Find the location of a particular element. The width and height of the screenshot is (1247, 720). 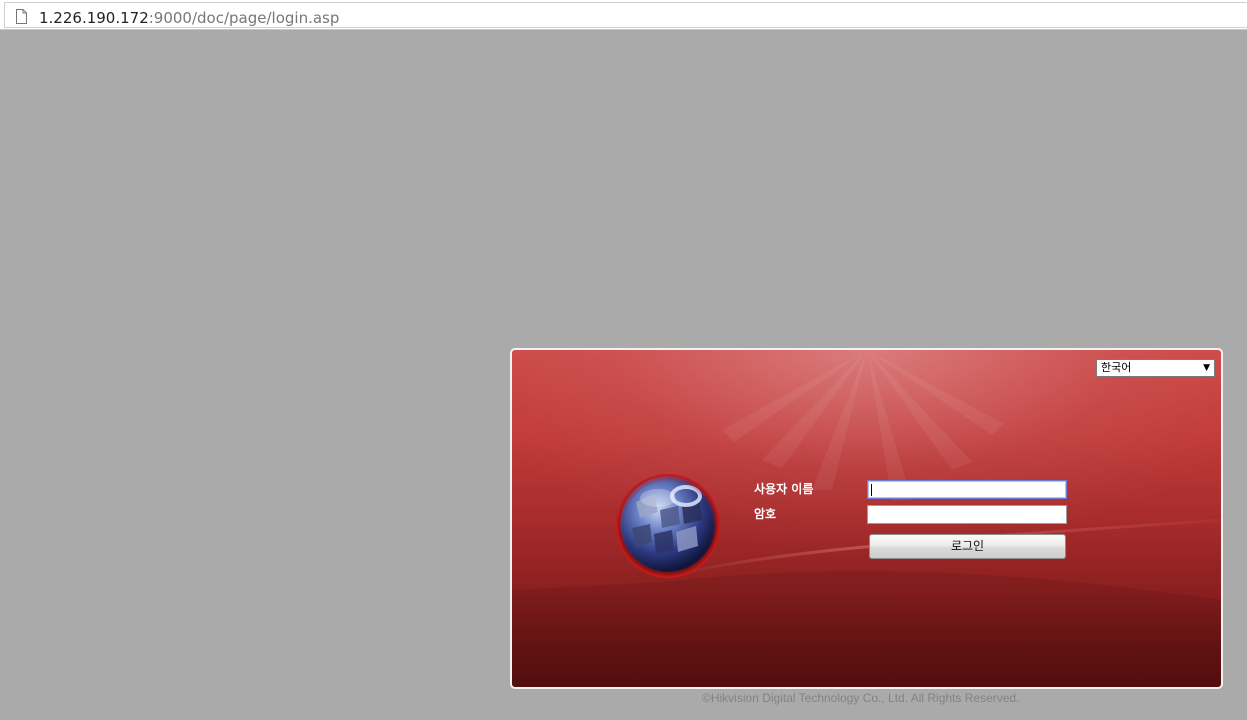

username-input is located at coordinates (967, 489).